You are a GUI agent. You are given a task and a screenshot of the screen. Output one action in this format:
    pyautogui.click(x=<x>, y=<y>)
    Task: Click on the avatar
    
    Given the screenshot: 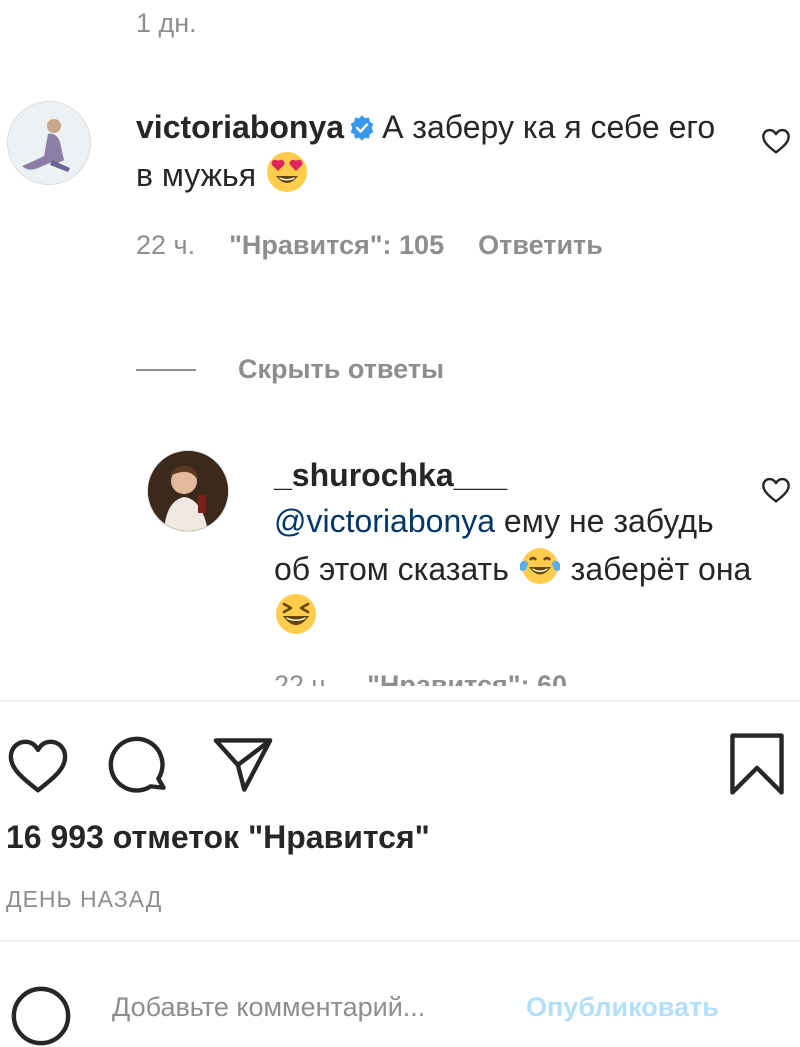 What is the action you would take?
    pyautogui.click(x=49, y=143)
    